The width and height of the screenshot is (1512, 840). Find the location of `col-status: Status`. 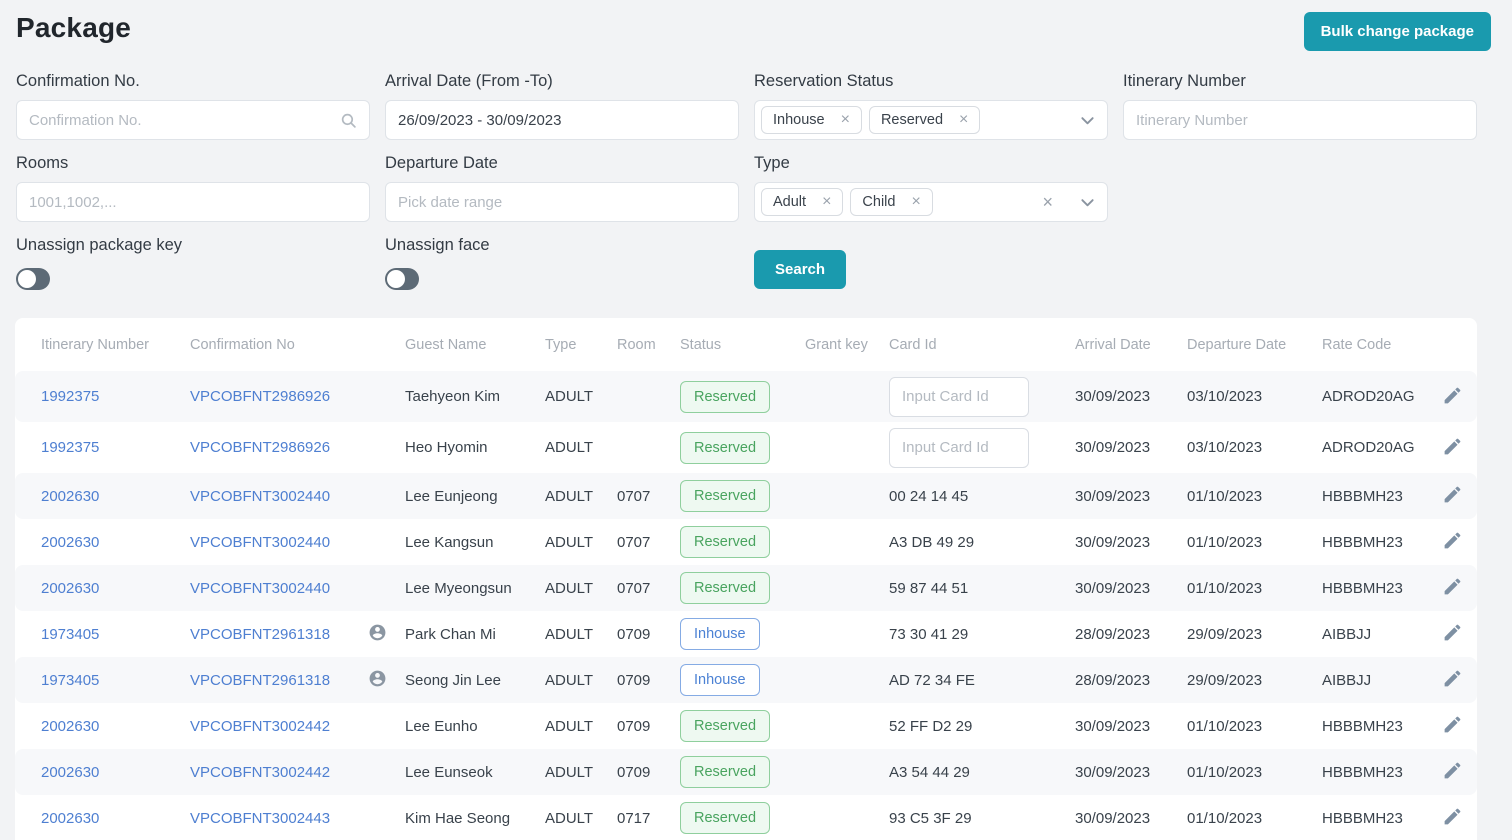

col-status: Status is located at coordinates (701, 344).